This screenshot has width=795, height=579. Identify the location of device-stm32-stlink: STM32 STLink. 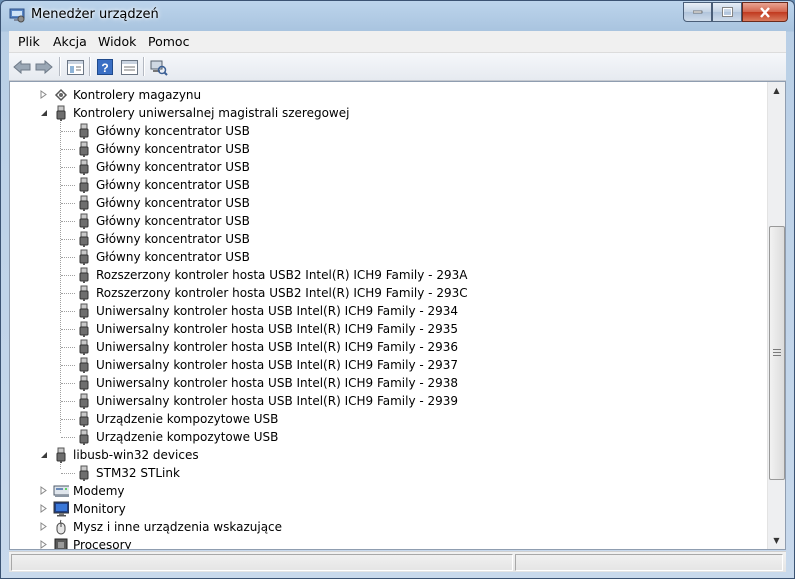
(128, 473).